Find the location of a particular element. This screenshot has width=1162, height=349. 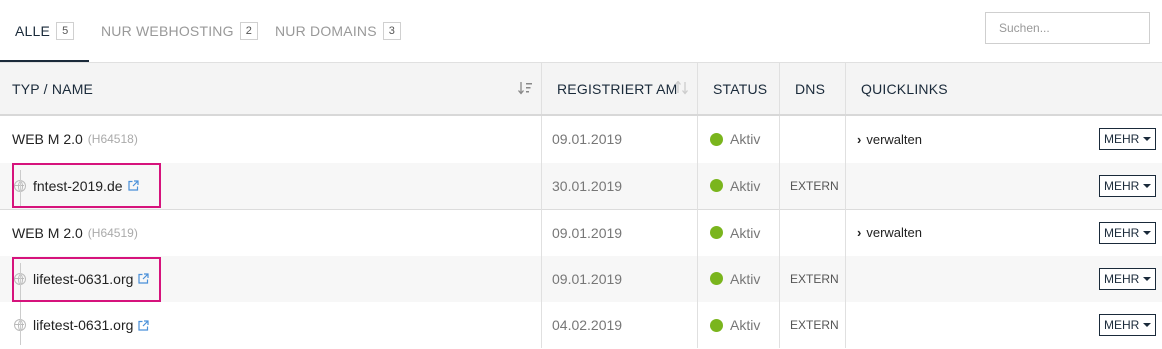

tab-domains-count: 3 is located at coordinates (392, 31).